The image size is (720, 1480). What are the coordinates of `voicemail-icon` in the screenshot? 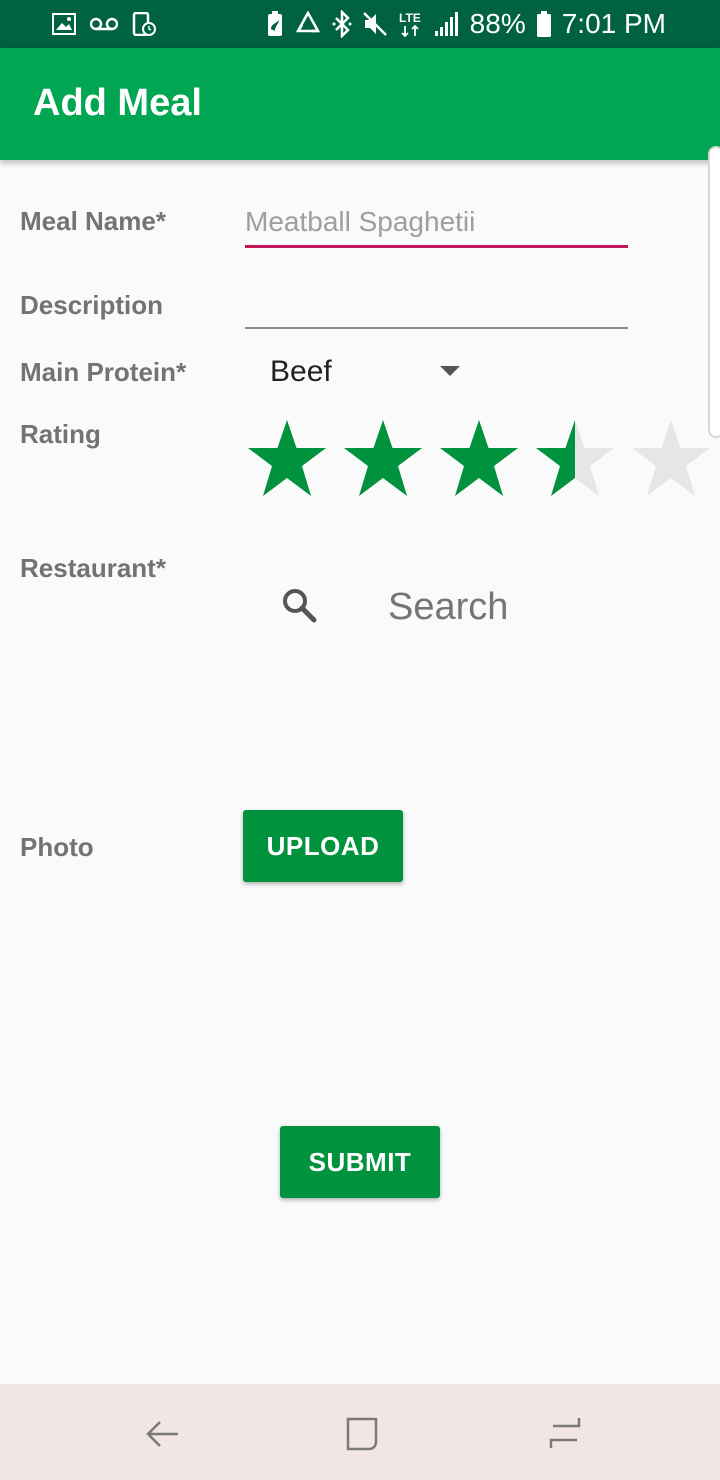 It's located at (104, 24).